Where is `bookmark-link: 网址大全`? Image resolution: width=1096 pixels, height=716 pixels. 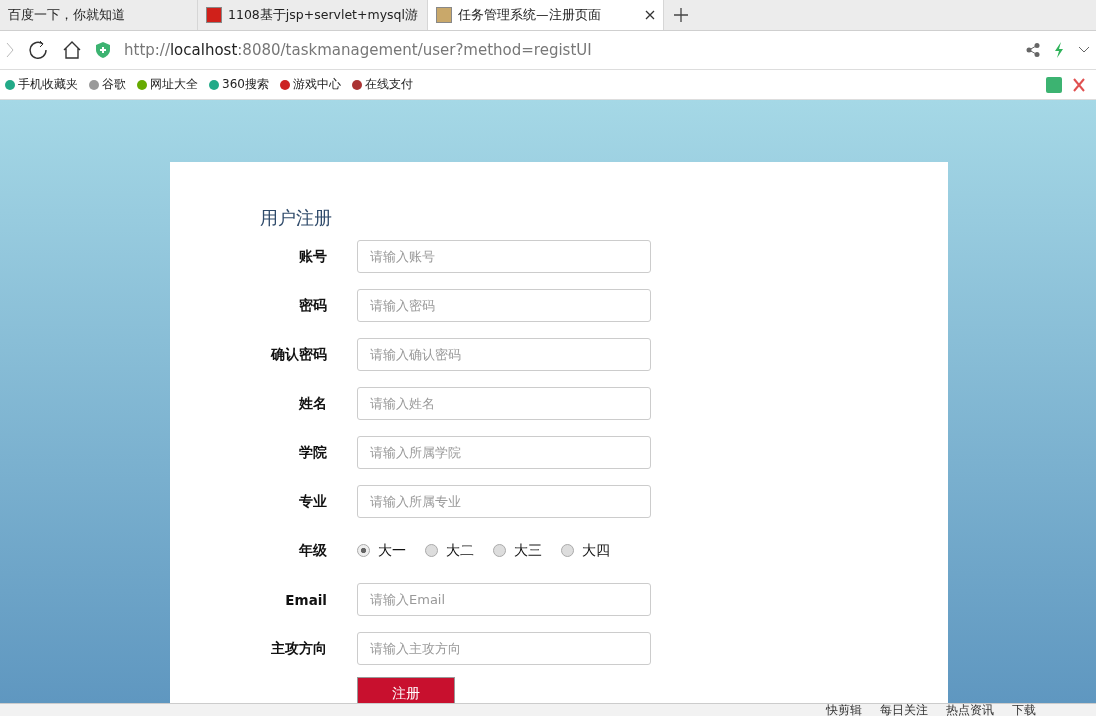 bookmark-link: 网址大全 is located at coordinates (167, 84).